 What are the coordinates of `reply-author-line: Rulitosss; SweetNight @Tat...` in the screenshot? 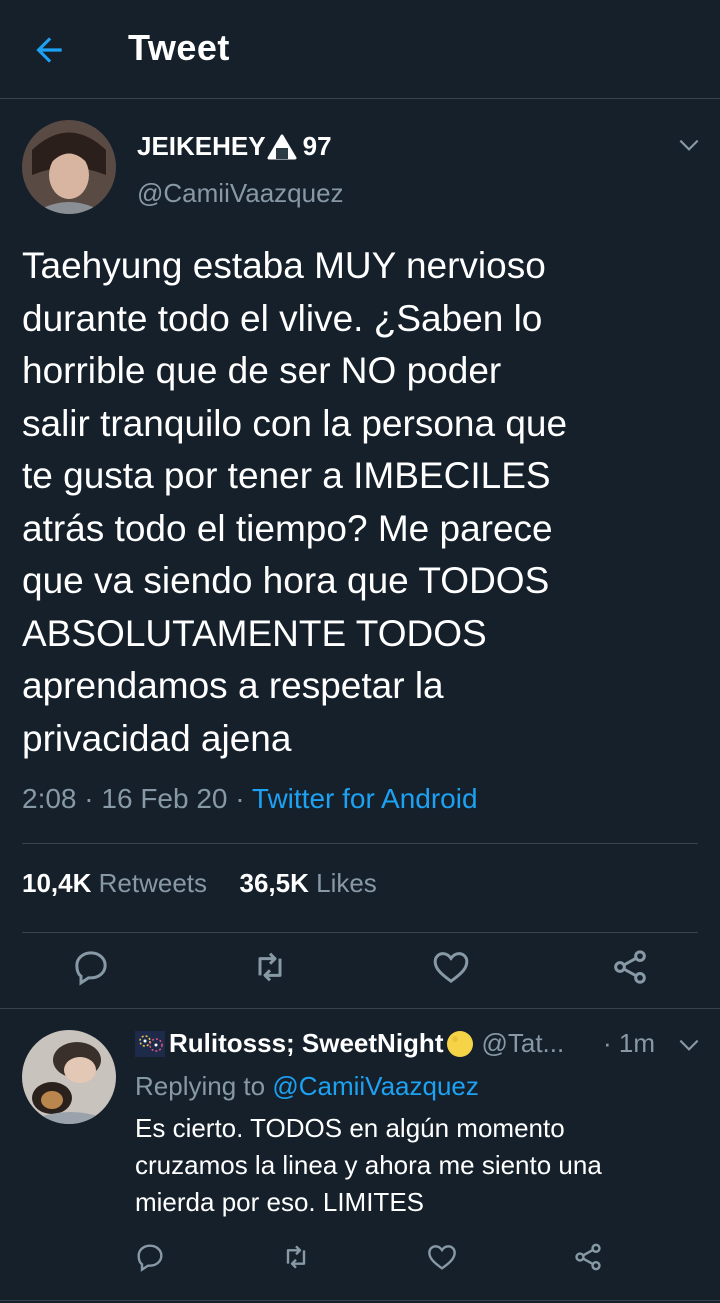 It's located at (349, 1043).